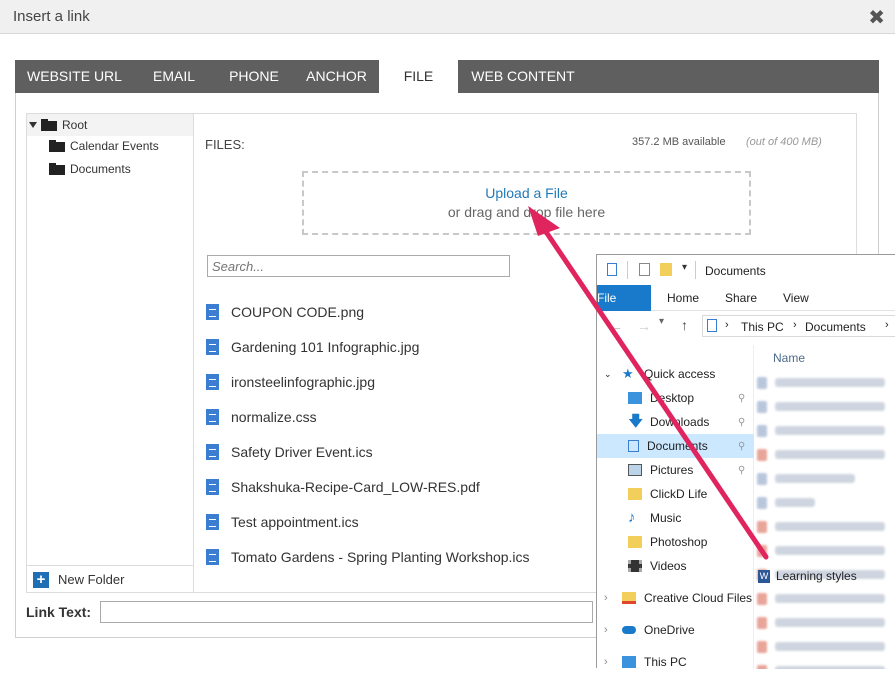 This screenshot has width=895, height=674. I want to click on drag-arrow-overlay, so click(648, 383).